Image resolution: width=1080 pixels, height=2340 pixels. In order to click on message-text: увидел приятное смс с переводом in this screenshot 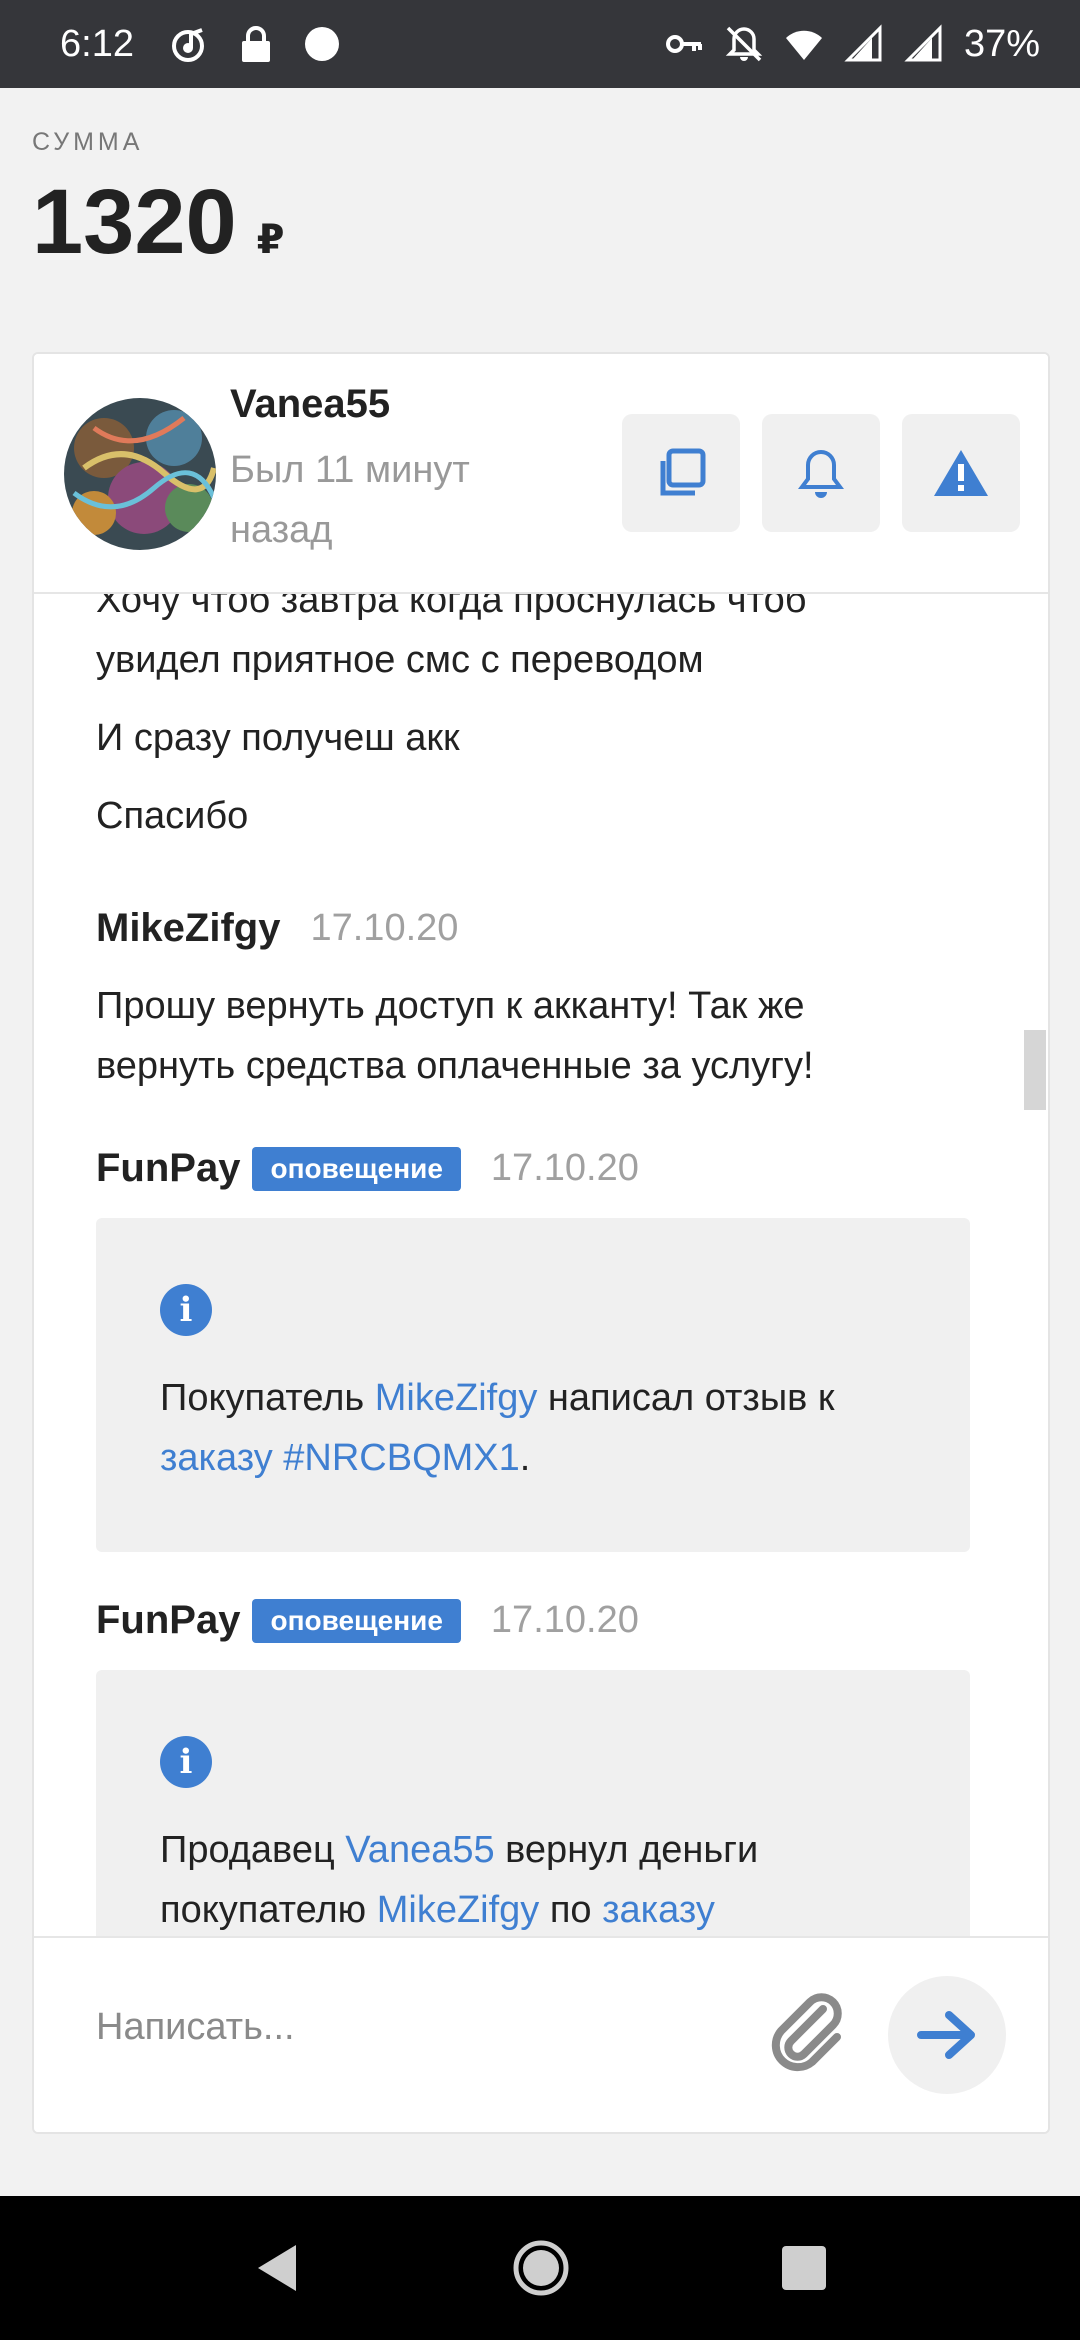, I will do `click(400, 660)`.